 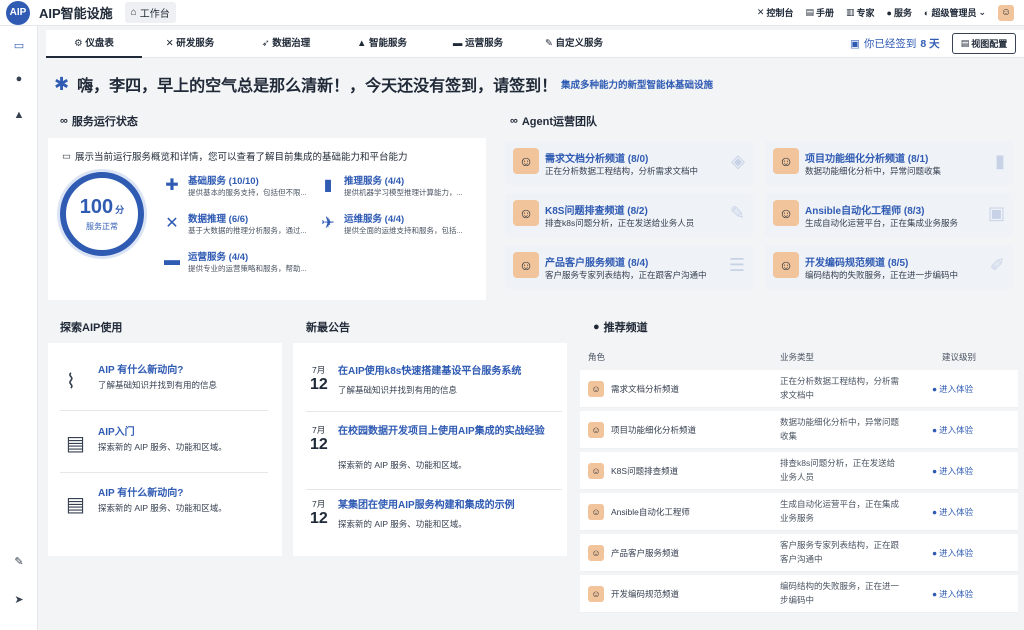 I want to click on agent-card: ☺ 产品客户服务频道 (8/4) 客户服务专家列表结构，正在跟客户沟通中 ☰, so click(x=629, y=267).